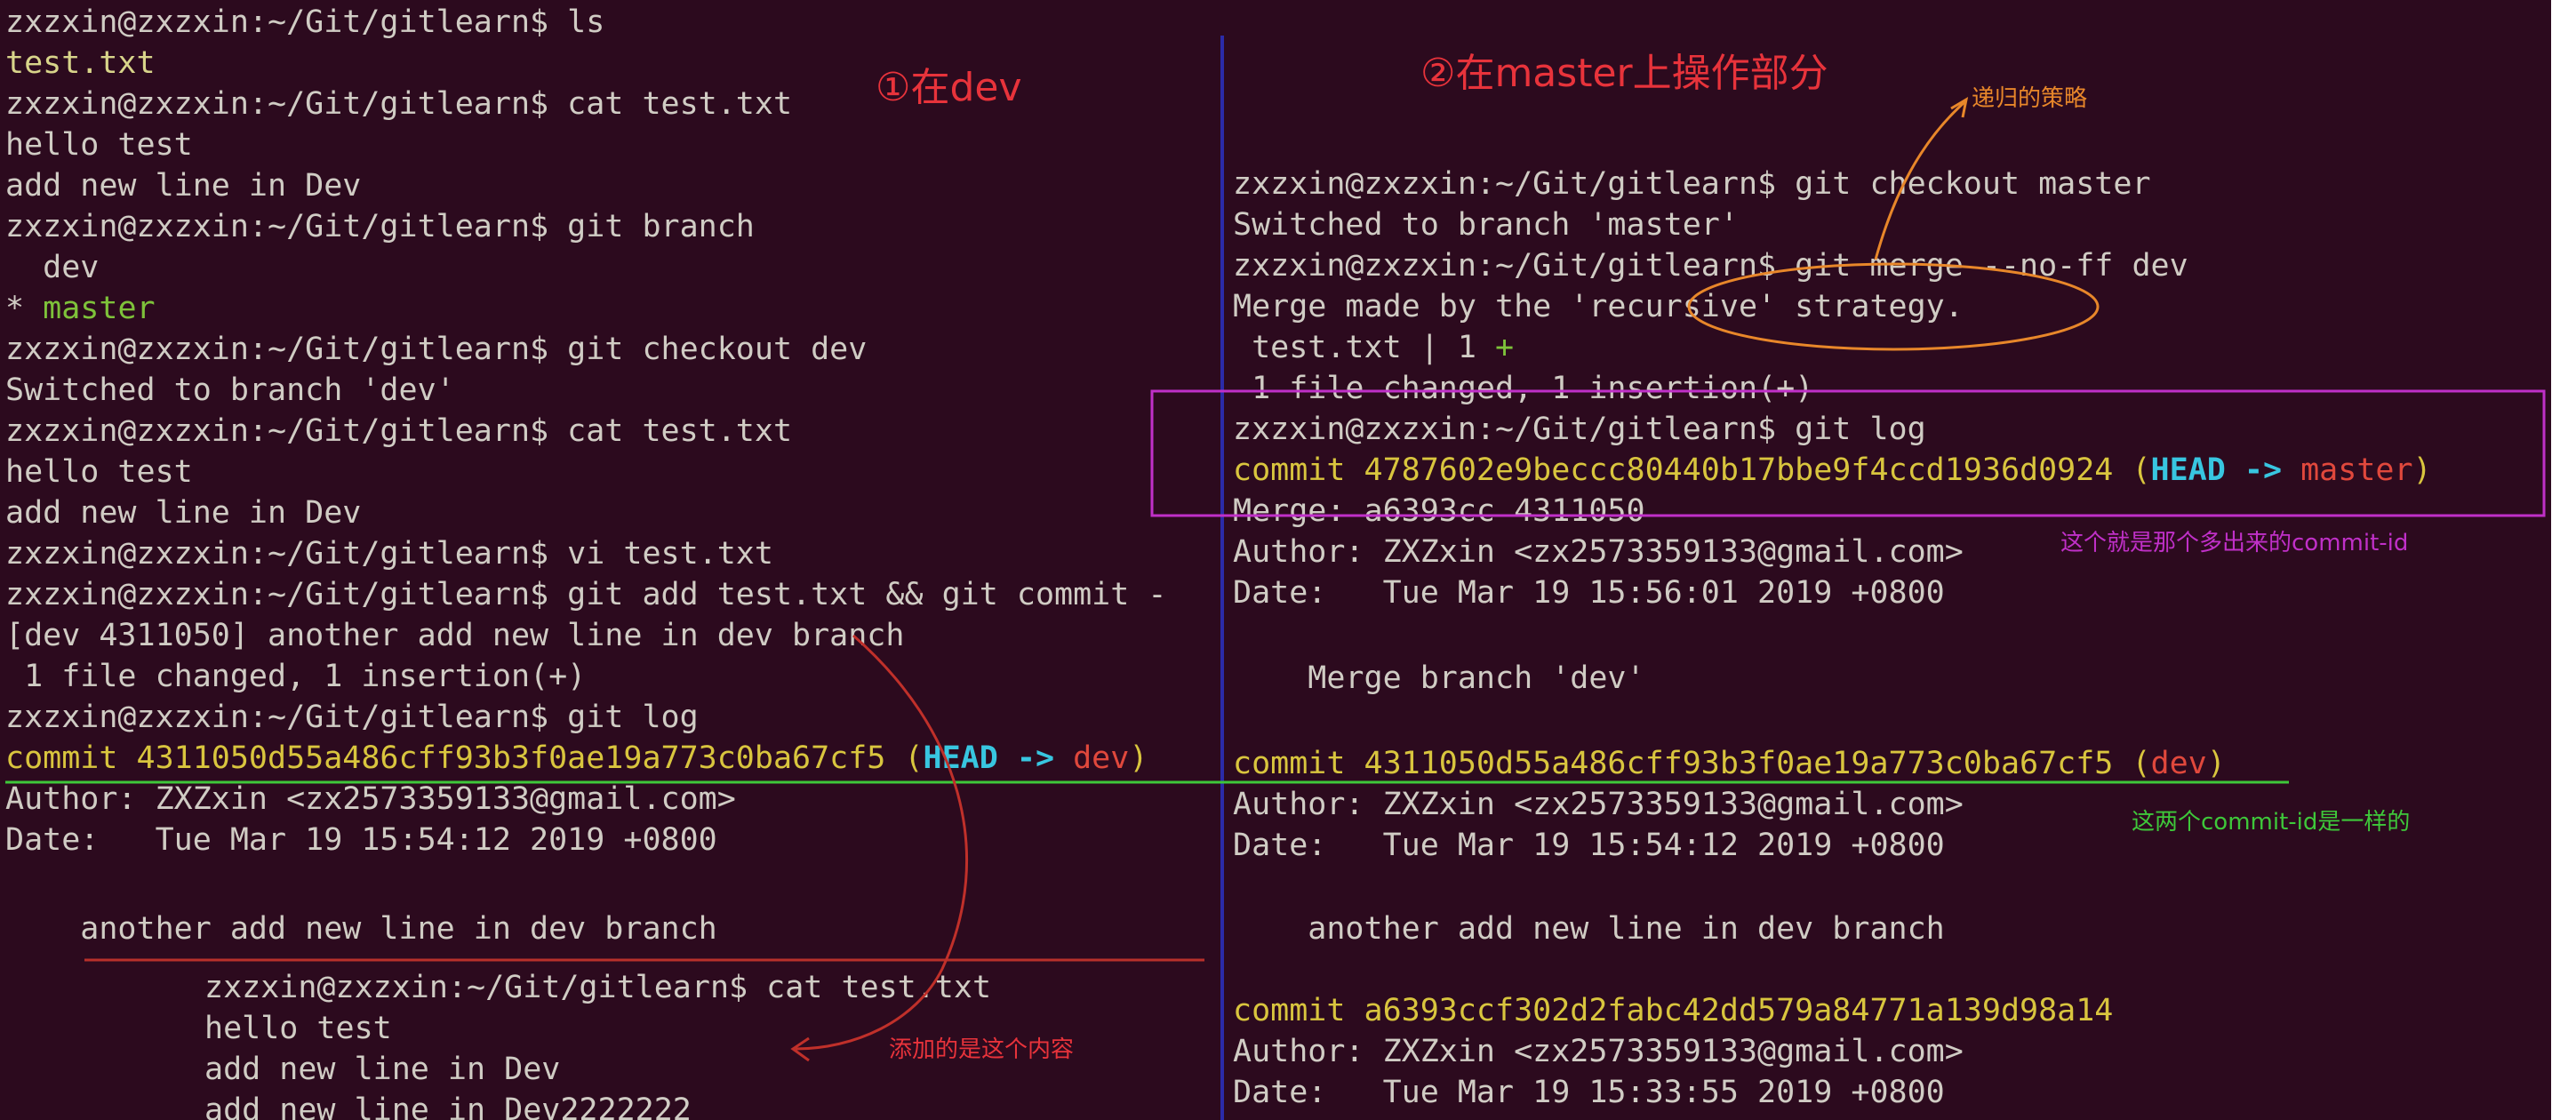 This screenshot has width=2576, height=1120. Describe the element at coordinates (2234, 543) in the screenshot. I see `annotation-extra-commit: 这个就是那个多出来的commit-id` at that location.